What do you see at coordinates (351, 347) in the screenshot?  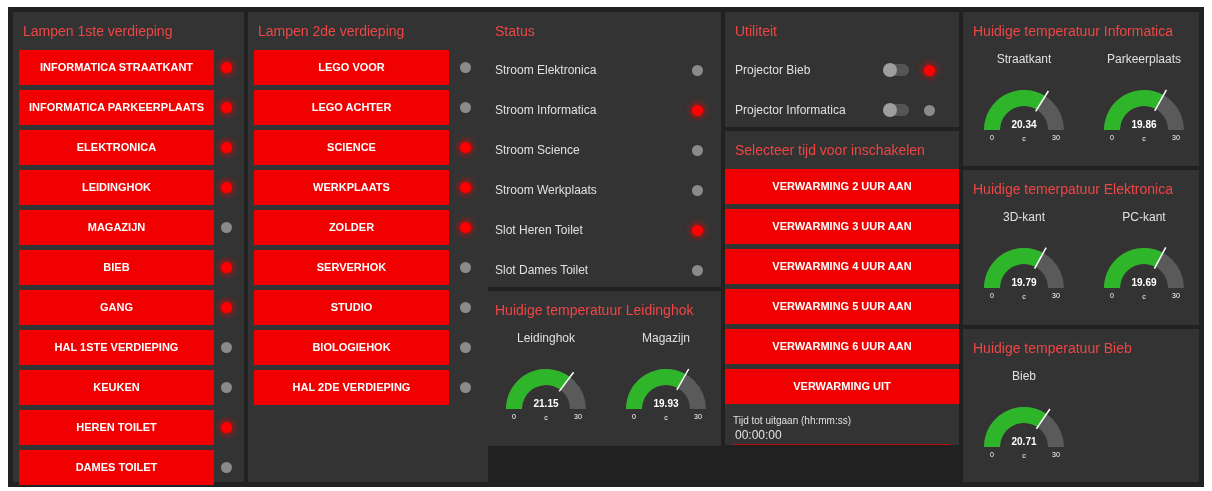 I see `lamp-button: BIOLOGIEHOK` at bounding box center [351, 347].